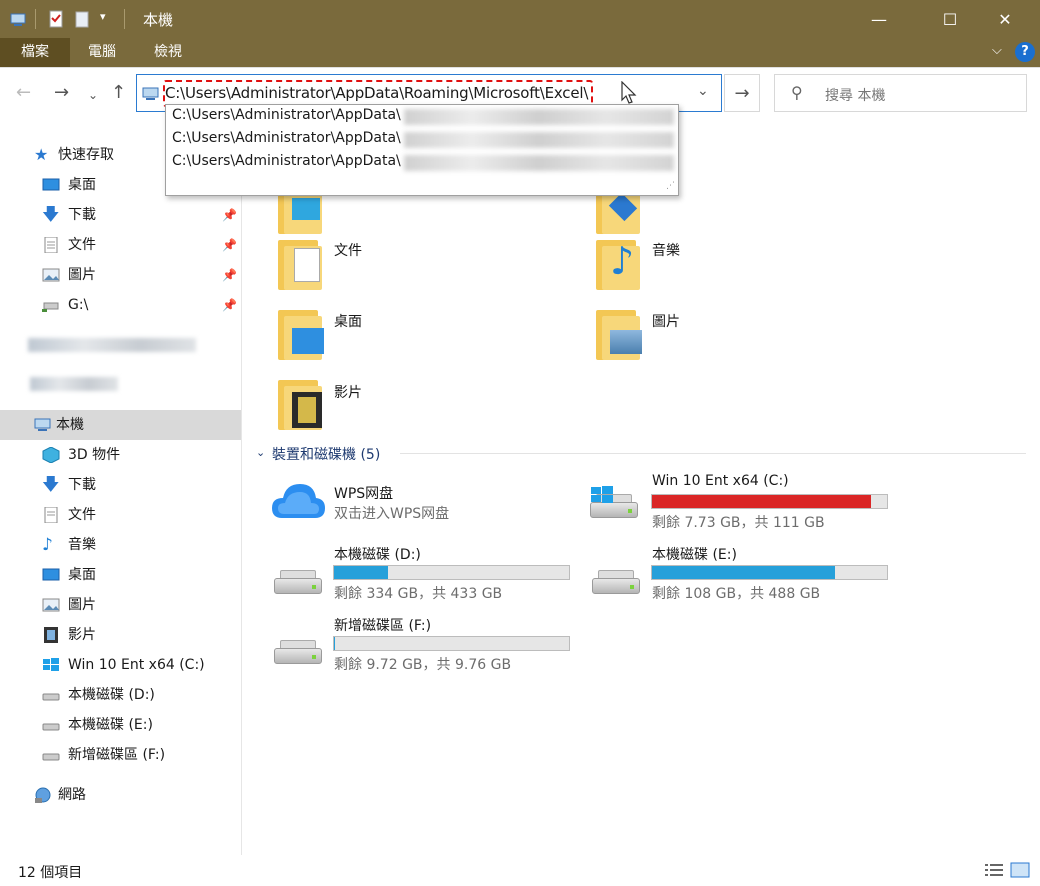 The image size is (1040, 886). I want to click on drive-d-info: 剩餘 334 GB，共 433 GB, so click(418, 594).